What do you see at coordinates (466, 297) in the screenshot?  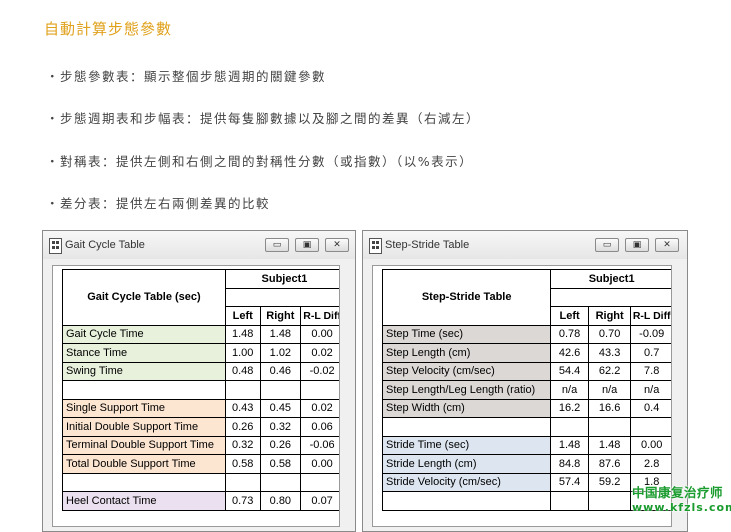 I see `stride-table-header: Step-Stride Table` at bounding box center [466, 297].